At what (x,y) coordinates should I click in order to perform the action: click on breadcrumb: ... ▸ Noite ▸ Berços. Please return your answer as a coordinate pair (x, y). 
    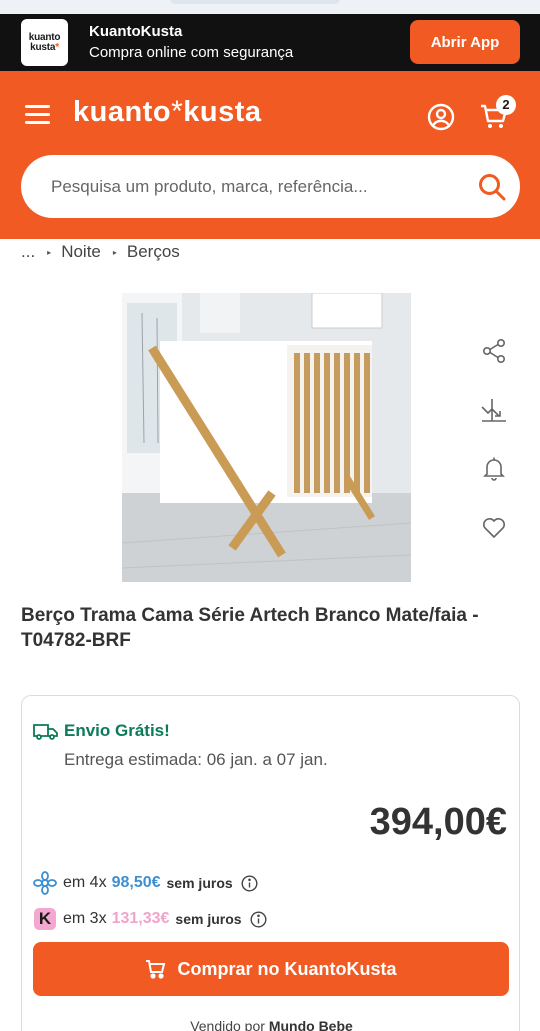
    Looking at the image, I should click on (100, 252).